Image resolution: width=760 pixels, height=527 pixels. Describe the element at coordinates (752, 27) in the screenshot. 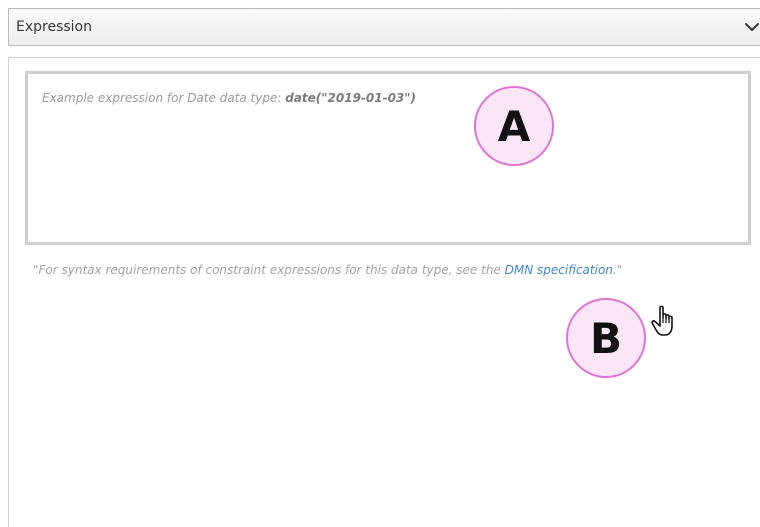

I see `chevron-down-icon` at that location.